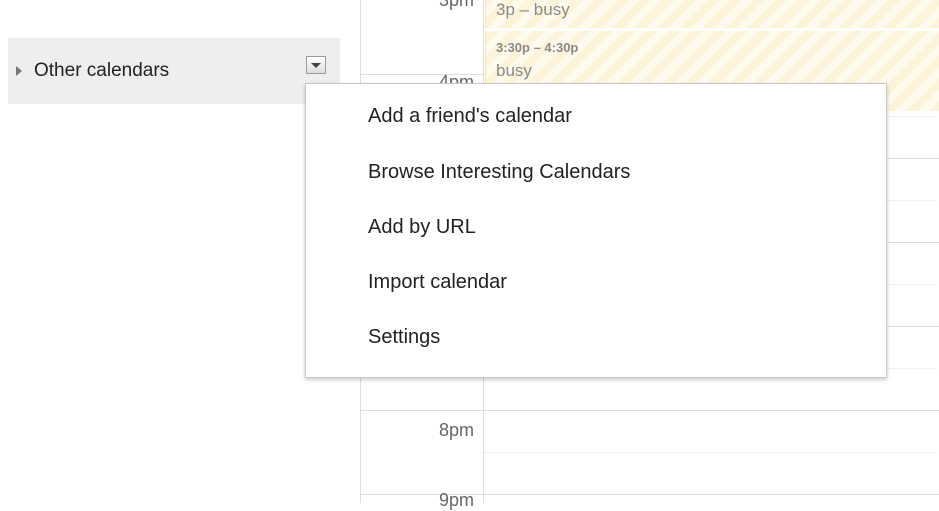 The height and width of the screenshot is (511, 939). Describe the element at coordinates (711, 452) in the screenshot. I see `half-hour-line` at that location.